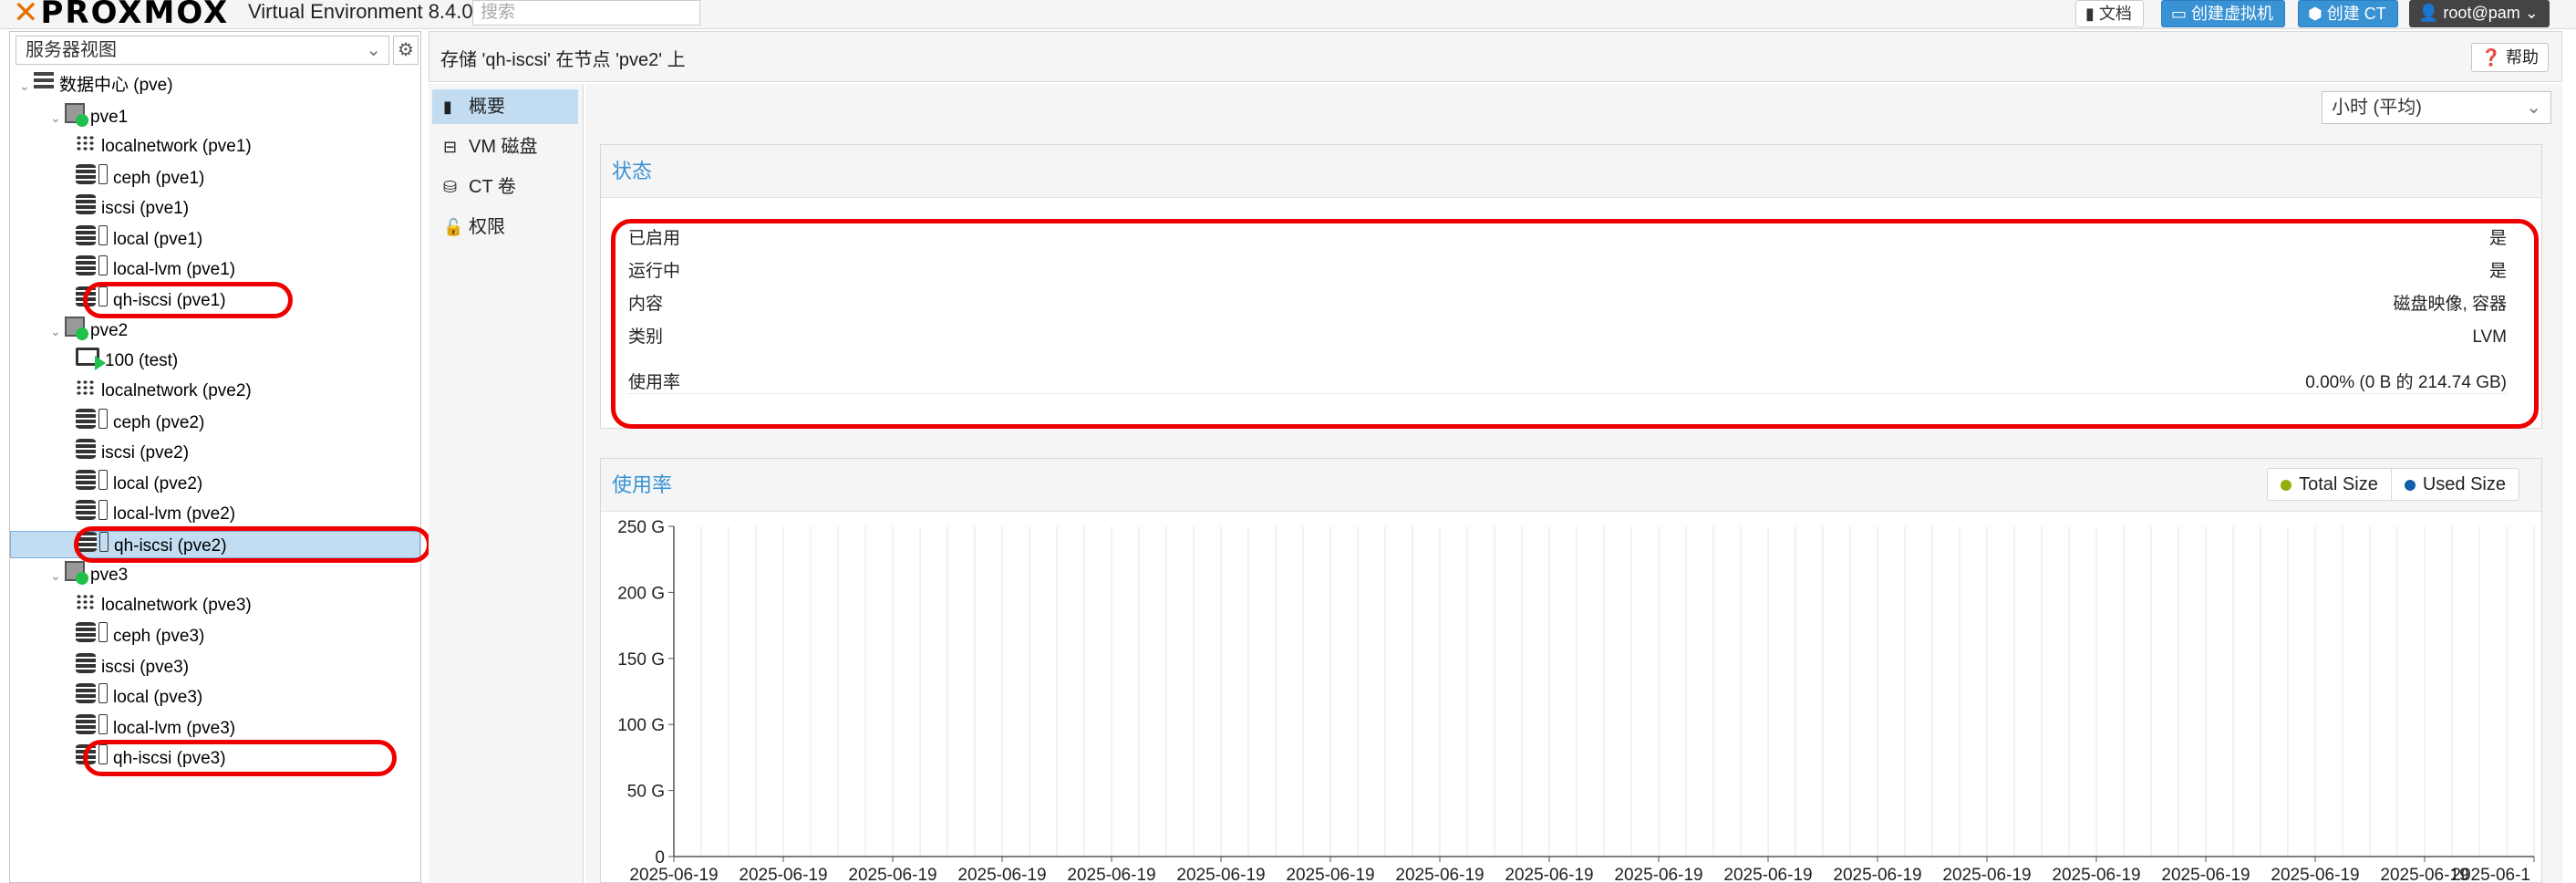 This screenshot has height=883, width=2576. I want to click on storage-nav: ▮ 概要 ⊟ VM 磁盘 ⛁ CT 卷 🔓 权限, so click(506, 483).